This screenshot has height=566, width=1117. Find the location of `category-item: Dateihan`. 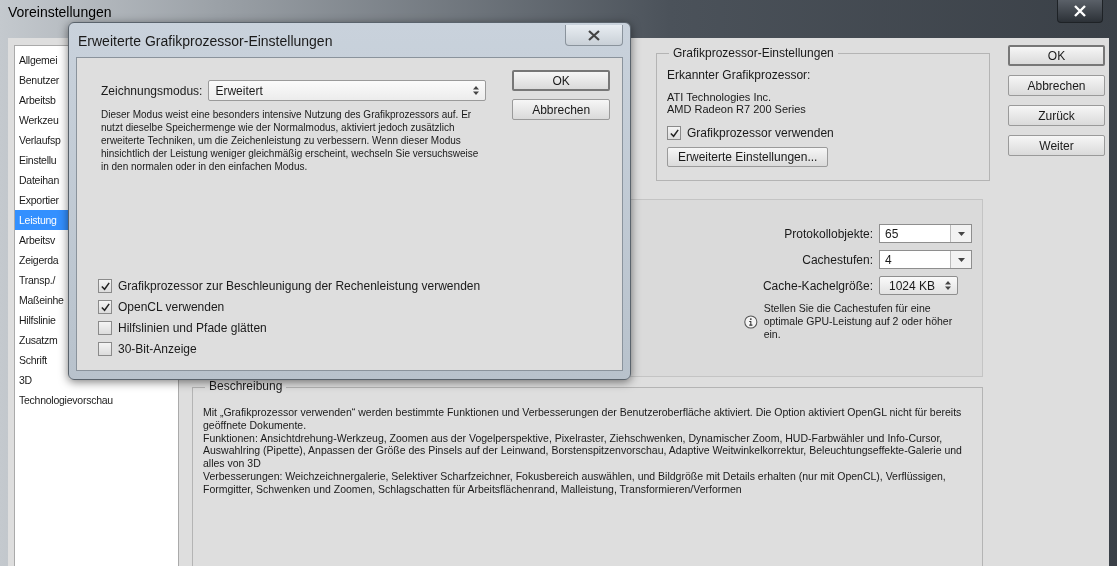

category-item: Dateihan is located at coordinates (39, 180).